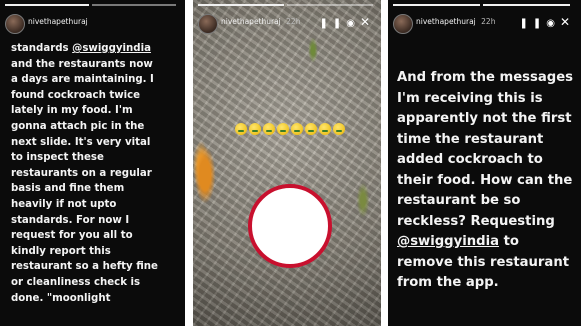  I want to click on caption-line: kindly report this, so click(96, 252).